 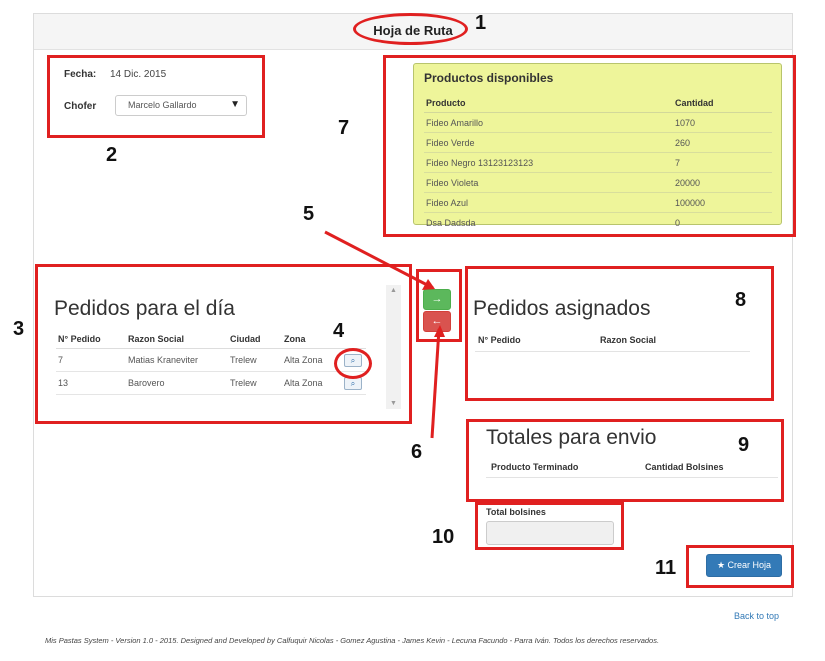 What do you see at coordinates (741, 300) in the screenshot?
I see `annotation-number-8: 8` at bounding box center [741, 300].